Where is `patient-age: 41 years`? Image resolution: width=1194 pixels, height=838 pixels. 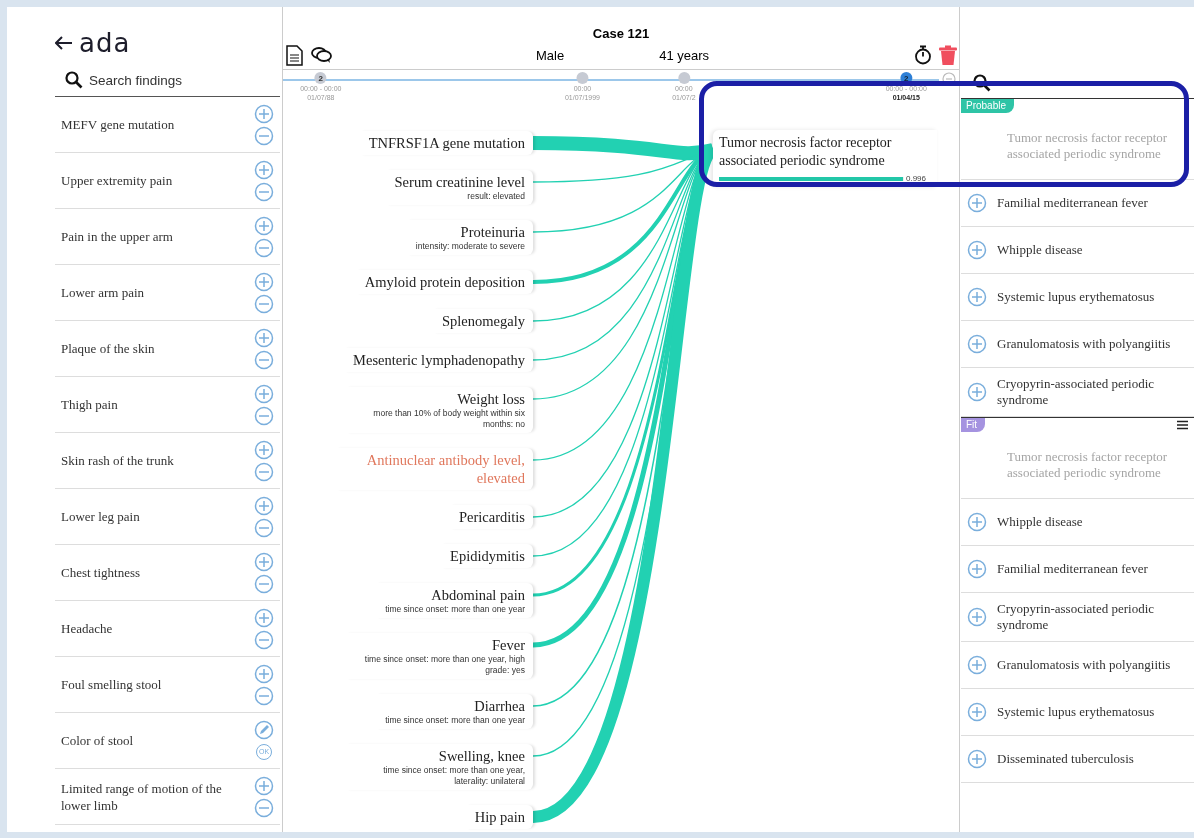
patient-age: 41 years is located at coordinates (684, 55).